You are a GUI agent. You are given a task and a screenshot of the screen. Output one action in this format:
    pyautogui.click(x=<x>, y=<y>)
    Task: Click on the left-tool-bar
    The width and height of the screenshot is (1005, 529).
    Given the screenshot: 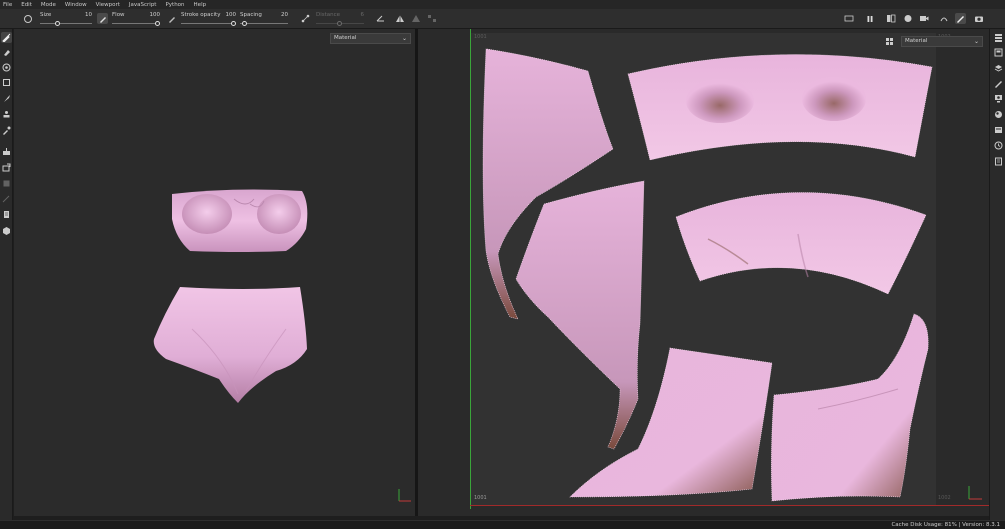 What is the action you would take?
    pyautogui.click(x=6, y=274)
    